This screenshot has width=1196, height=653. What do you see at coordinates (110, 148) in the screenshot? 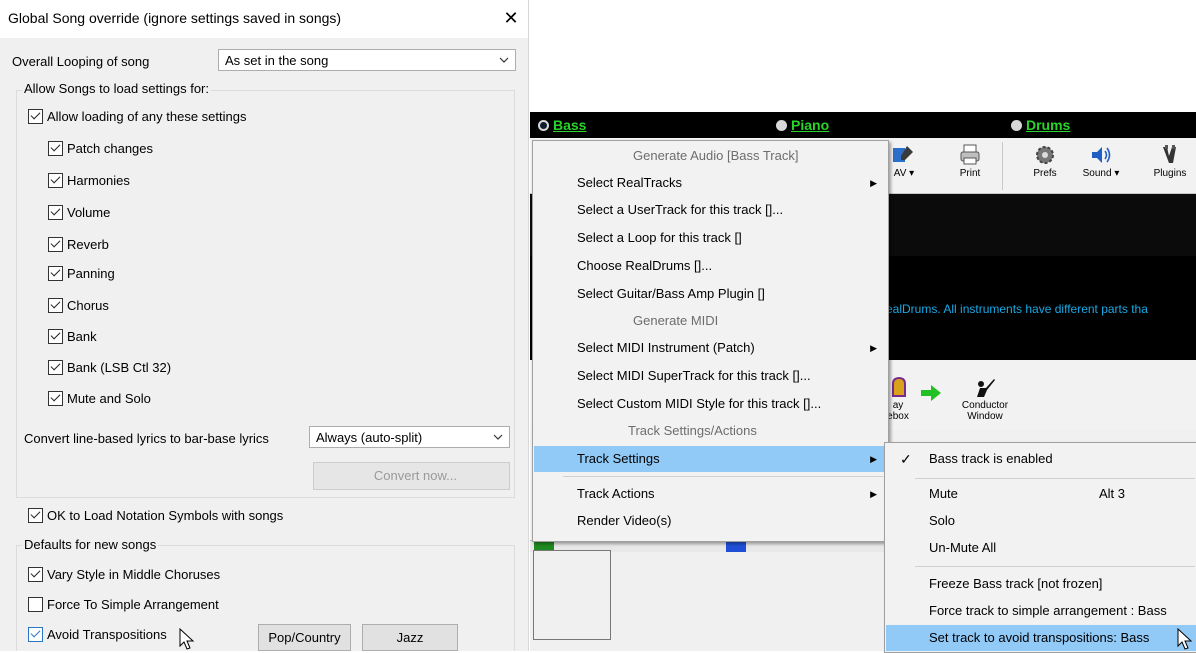
I see `setting-label: Patch changes` at bounding box center [110, 148].